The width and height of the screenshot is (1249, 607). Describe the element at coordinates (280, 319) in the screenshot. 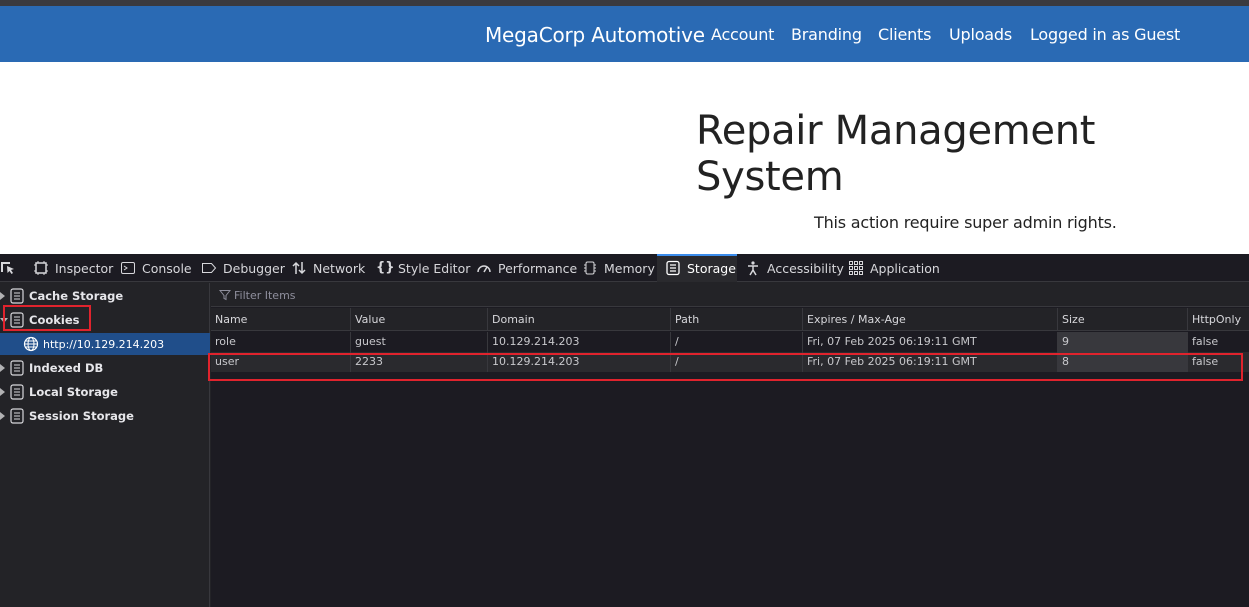

I see `column-header-name: Name` at that location.